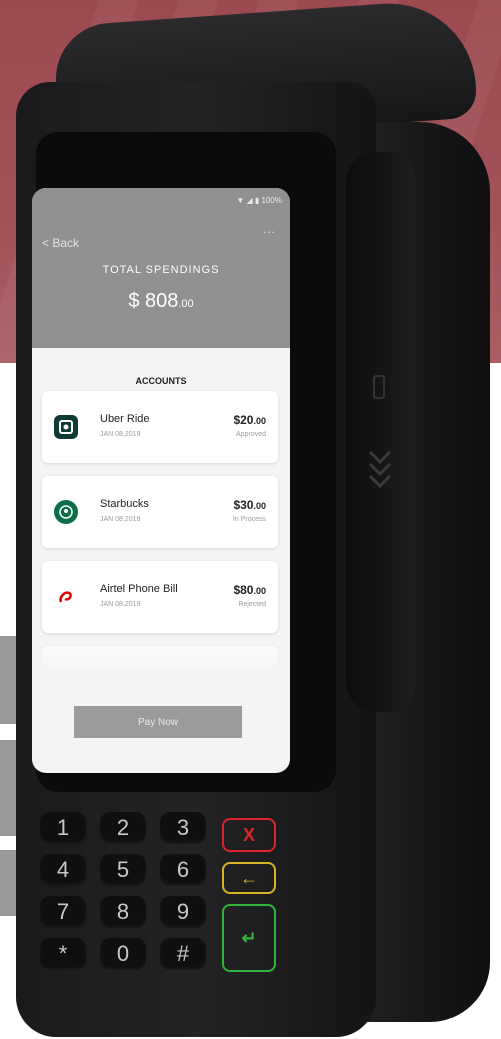 This screenshot has width=501, height=1039. I want to click on wifi-icon: ▼, so click(240, 200).